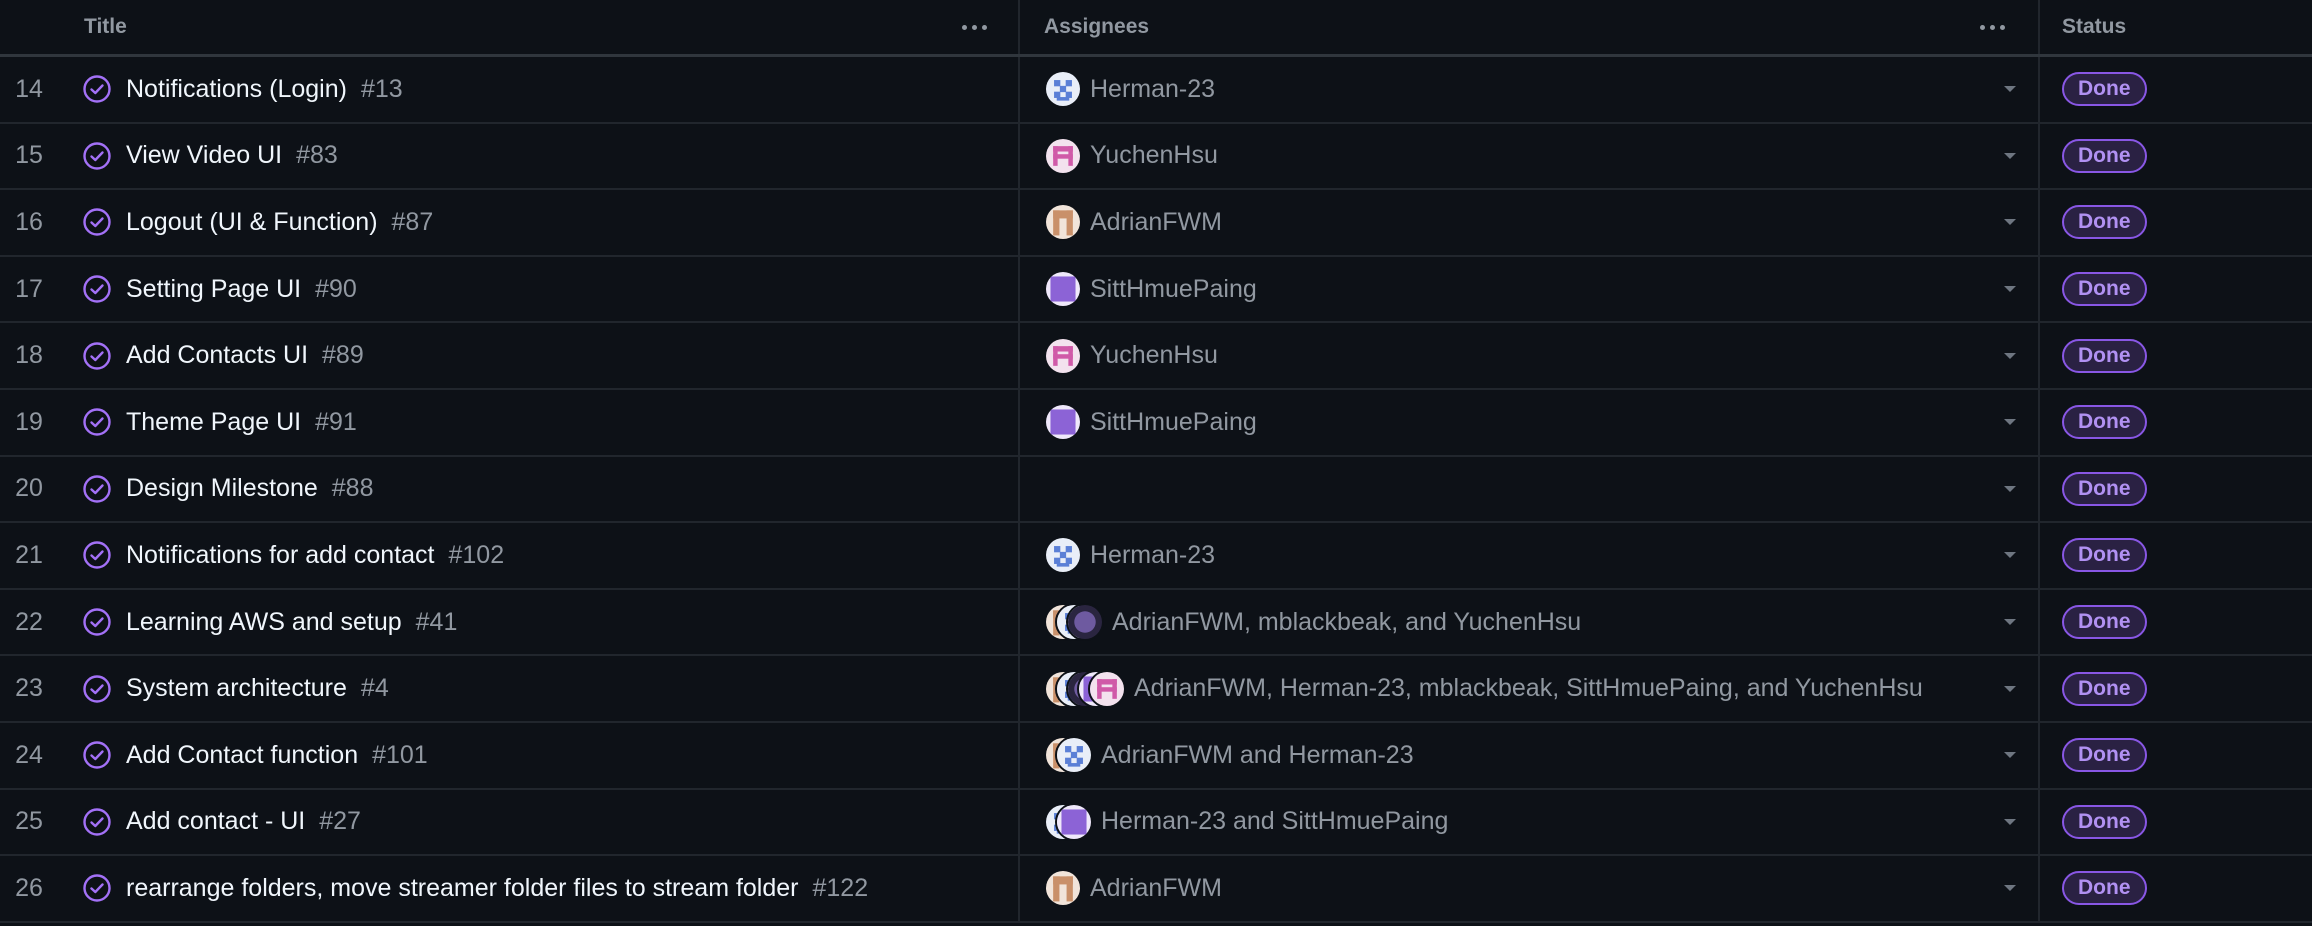 This screenshot has width=2312, height=926. I want to click on issue-title-link: Setting Page UI, so click(213, 289).